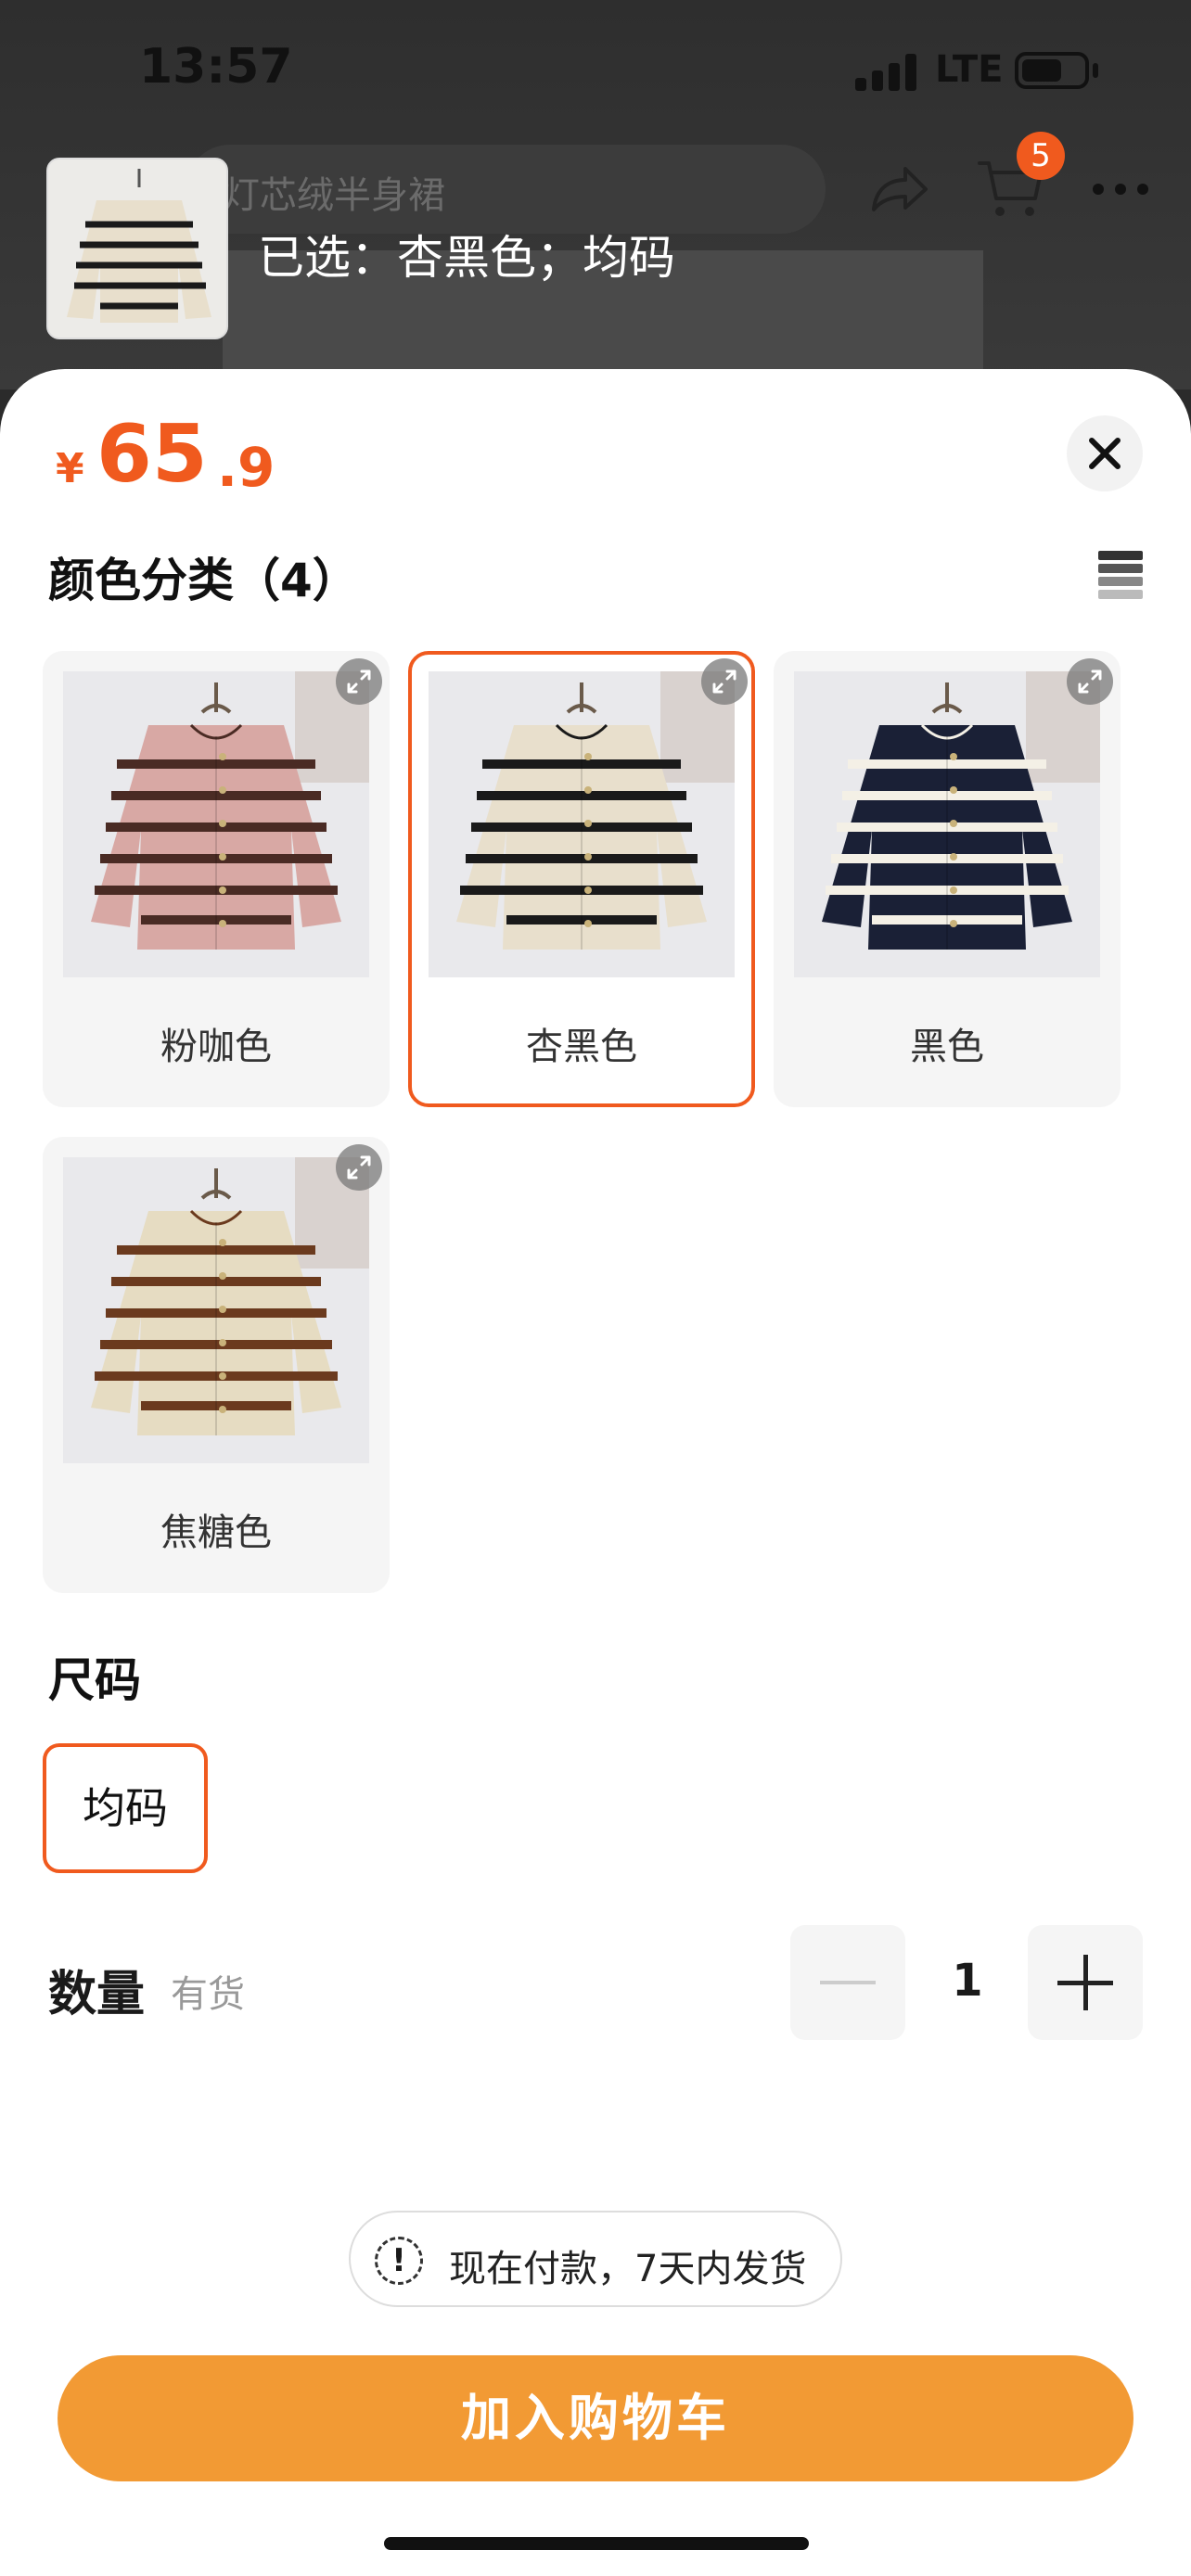 The height and width of the screenshot is (2576, 1191). What do you see at coordinates (246, 467) in the screenshot?
I see `price-decimal: .9` at bounding box center [246, 467].